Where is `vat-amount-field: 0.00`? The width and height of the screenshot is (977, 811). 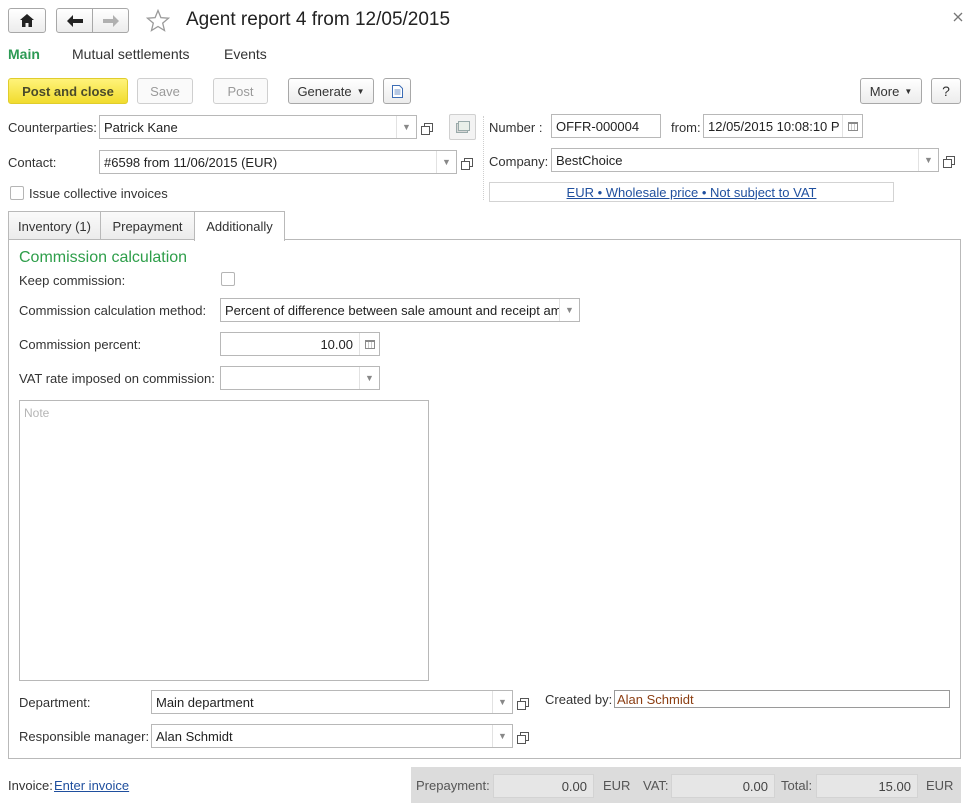 vat-amount-field: 0.00 is located at coordinates (723, 786).